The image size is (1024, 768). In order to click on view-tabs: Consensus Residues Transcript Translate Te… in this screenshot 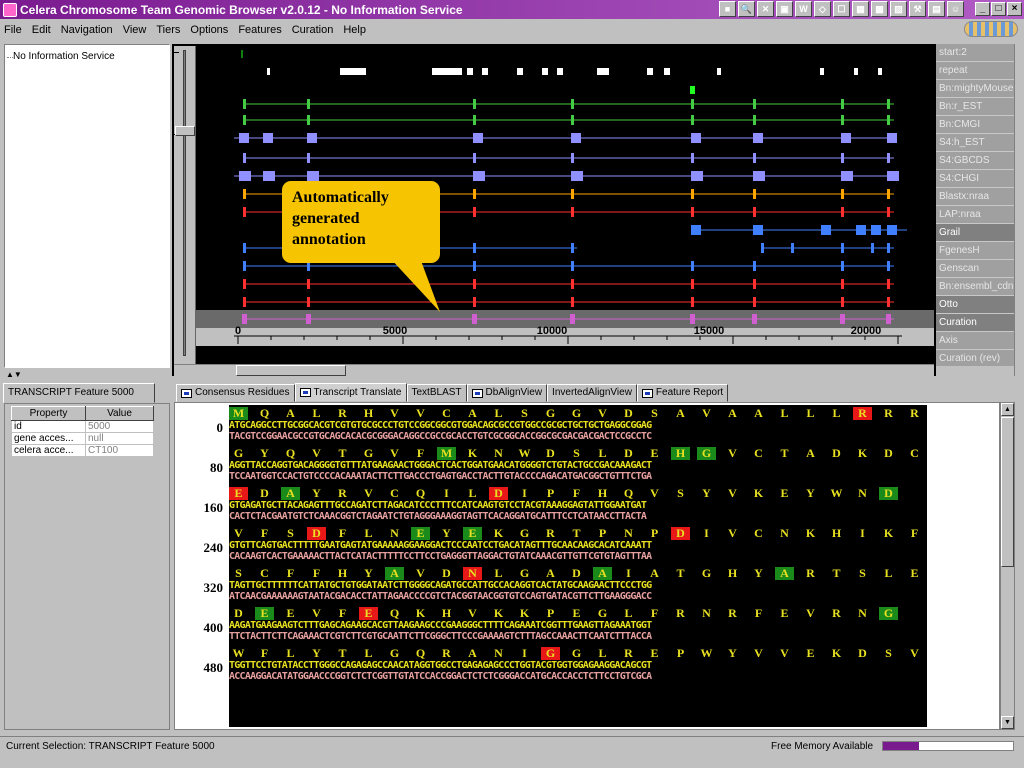, I will do `click(596, 392)`.